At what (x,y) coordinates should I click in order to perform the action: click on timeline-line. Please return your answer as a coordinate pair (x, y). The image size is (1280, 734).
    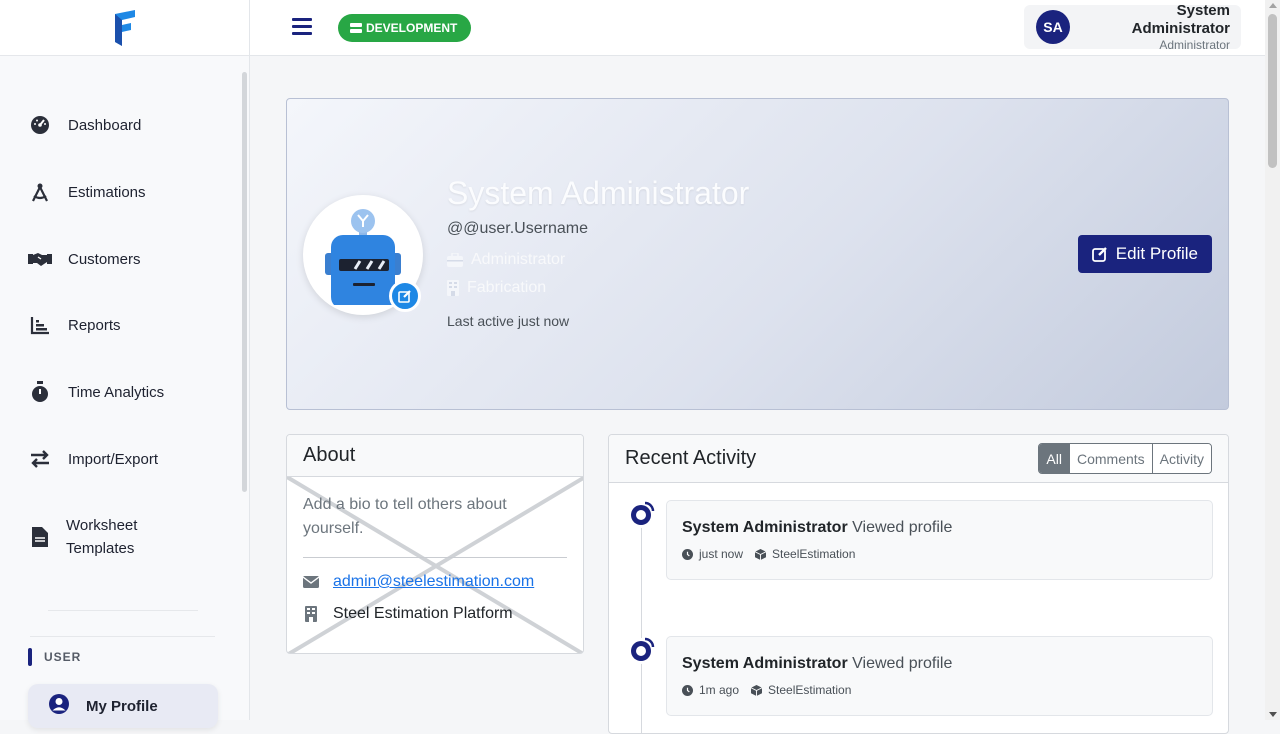
    Looking at the image, I should click on (641, 624).